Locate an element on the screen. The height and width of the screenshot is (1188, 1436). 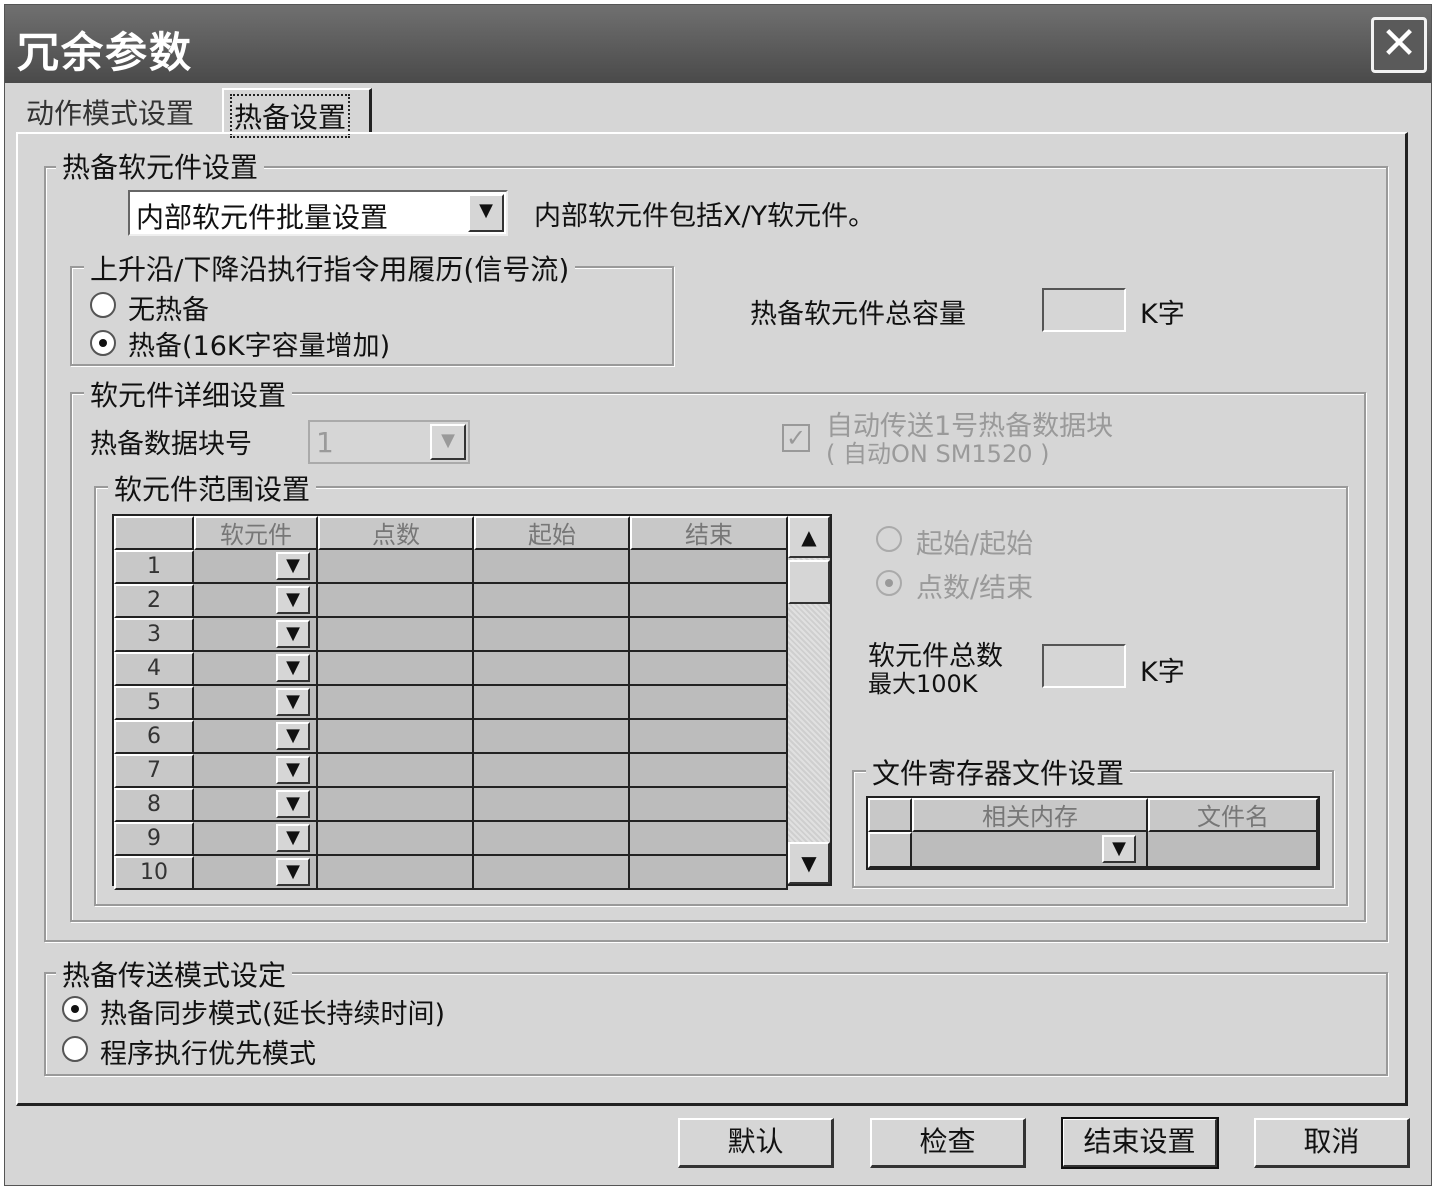
radio-no-hot-standby is located at coordinates (103, 305).